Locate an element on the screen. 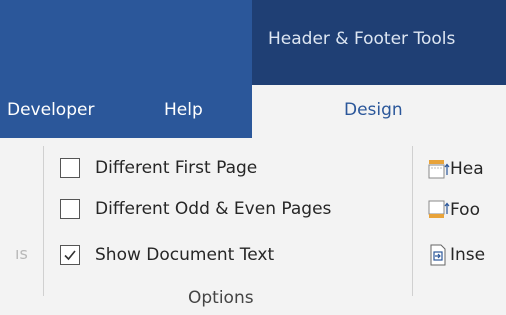 The image size is (506, 315). checkmark-icon is located at coordinates (70, 255).